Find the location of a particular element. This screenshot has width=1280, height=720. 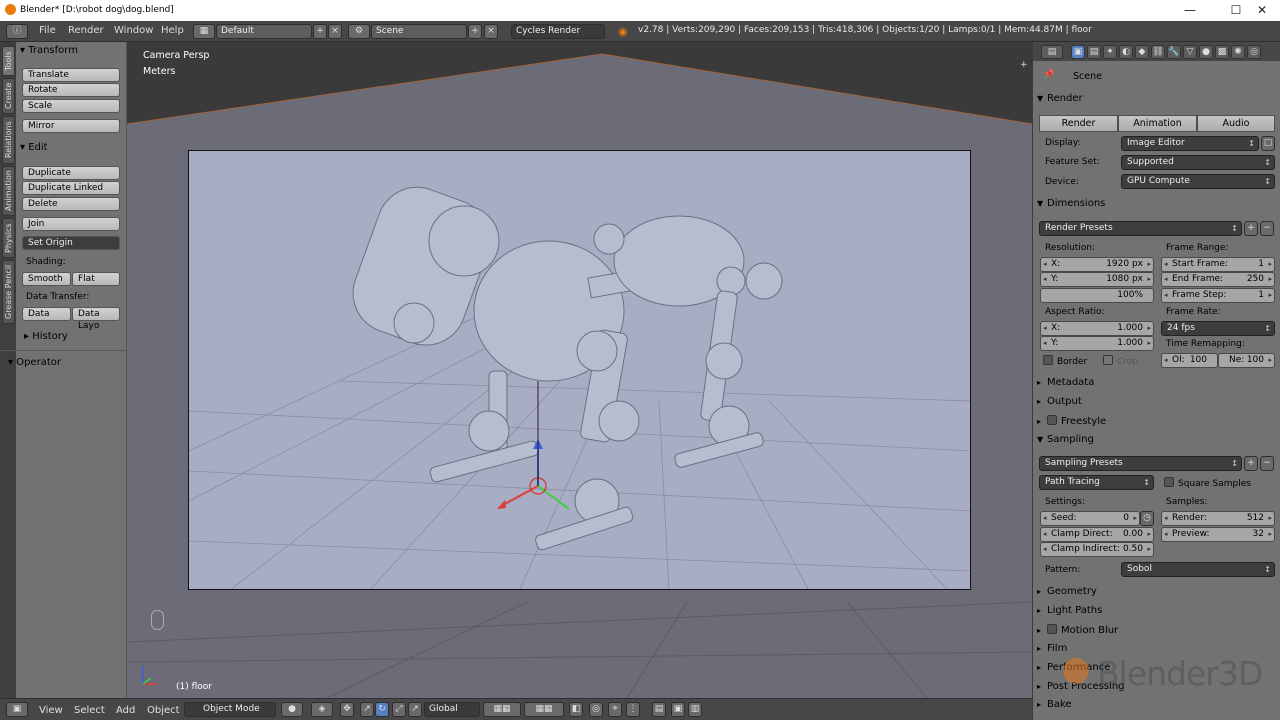

animation-button: Animation is located at coordinates (1157, 123).